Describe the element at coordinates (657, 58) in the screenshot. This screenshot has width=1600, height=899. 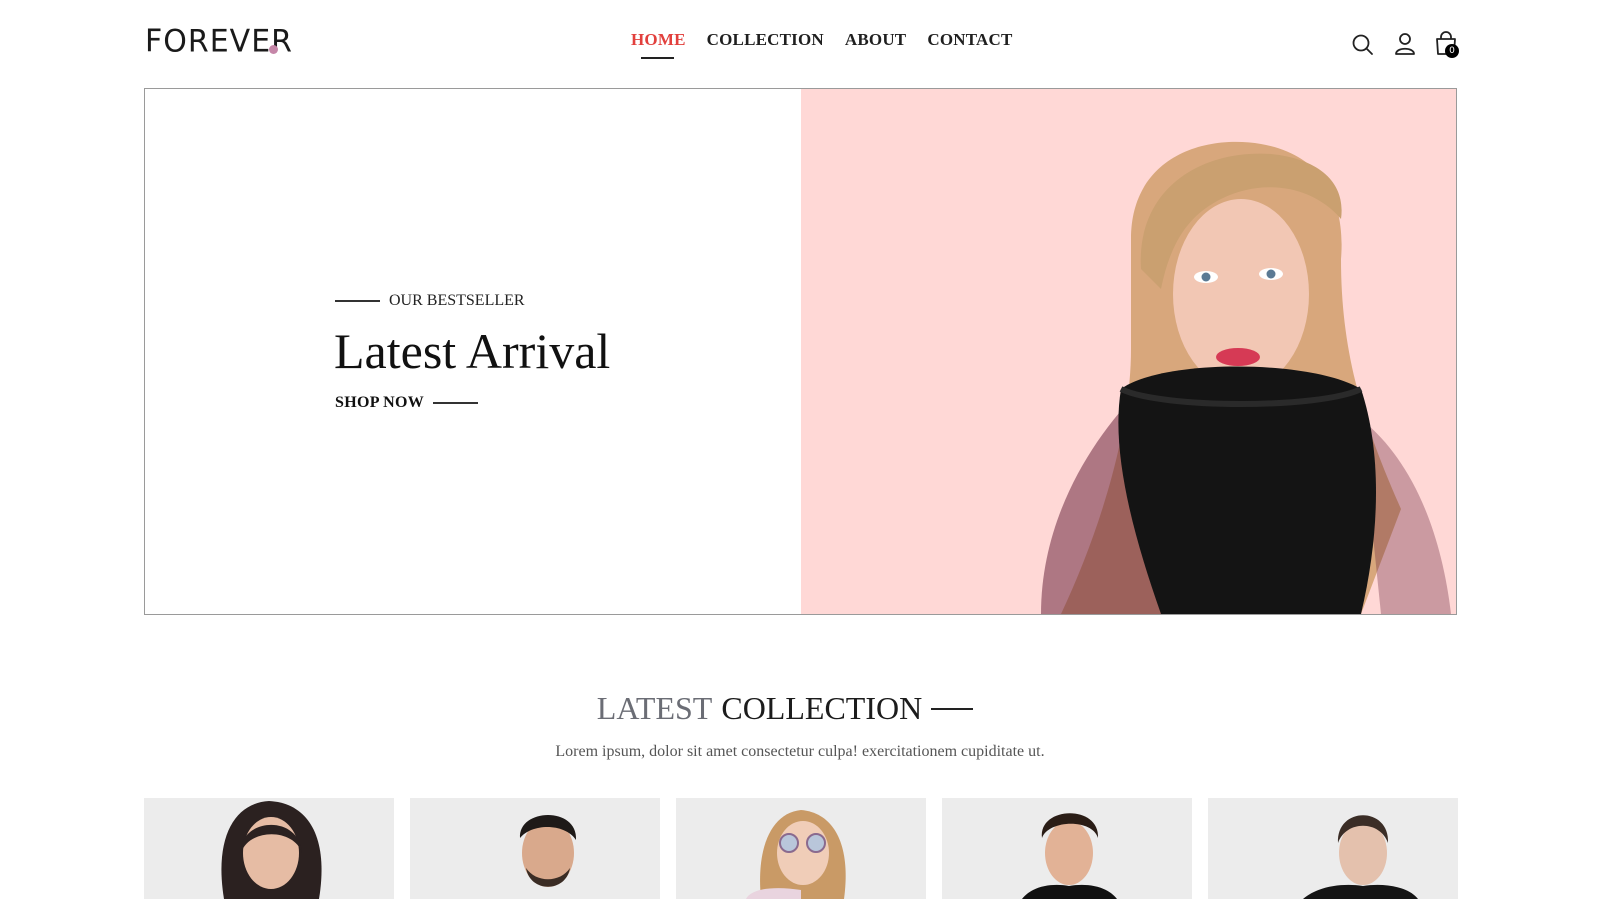
I see `nav-active-underline` at that location.